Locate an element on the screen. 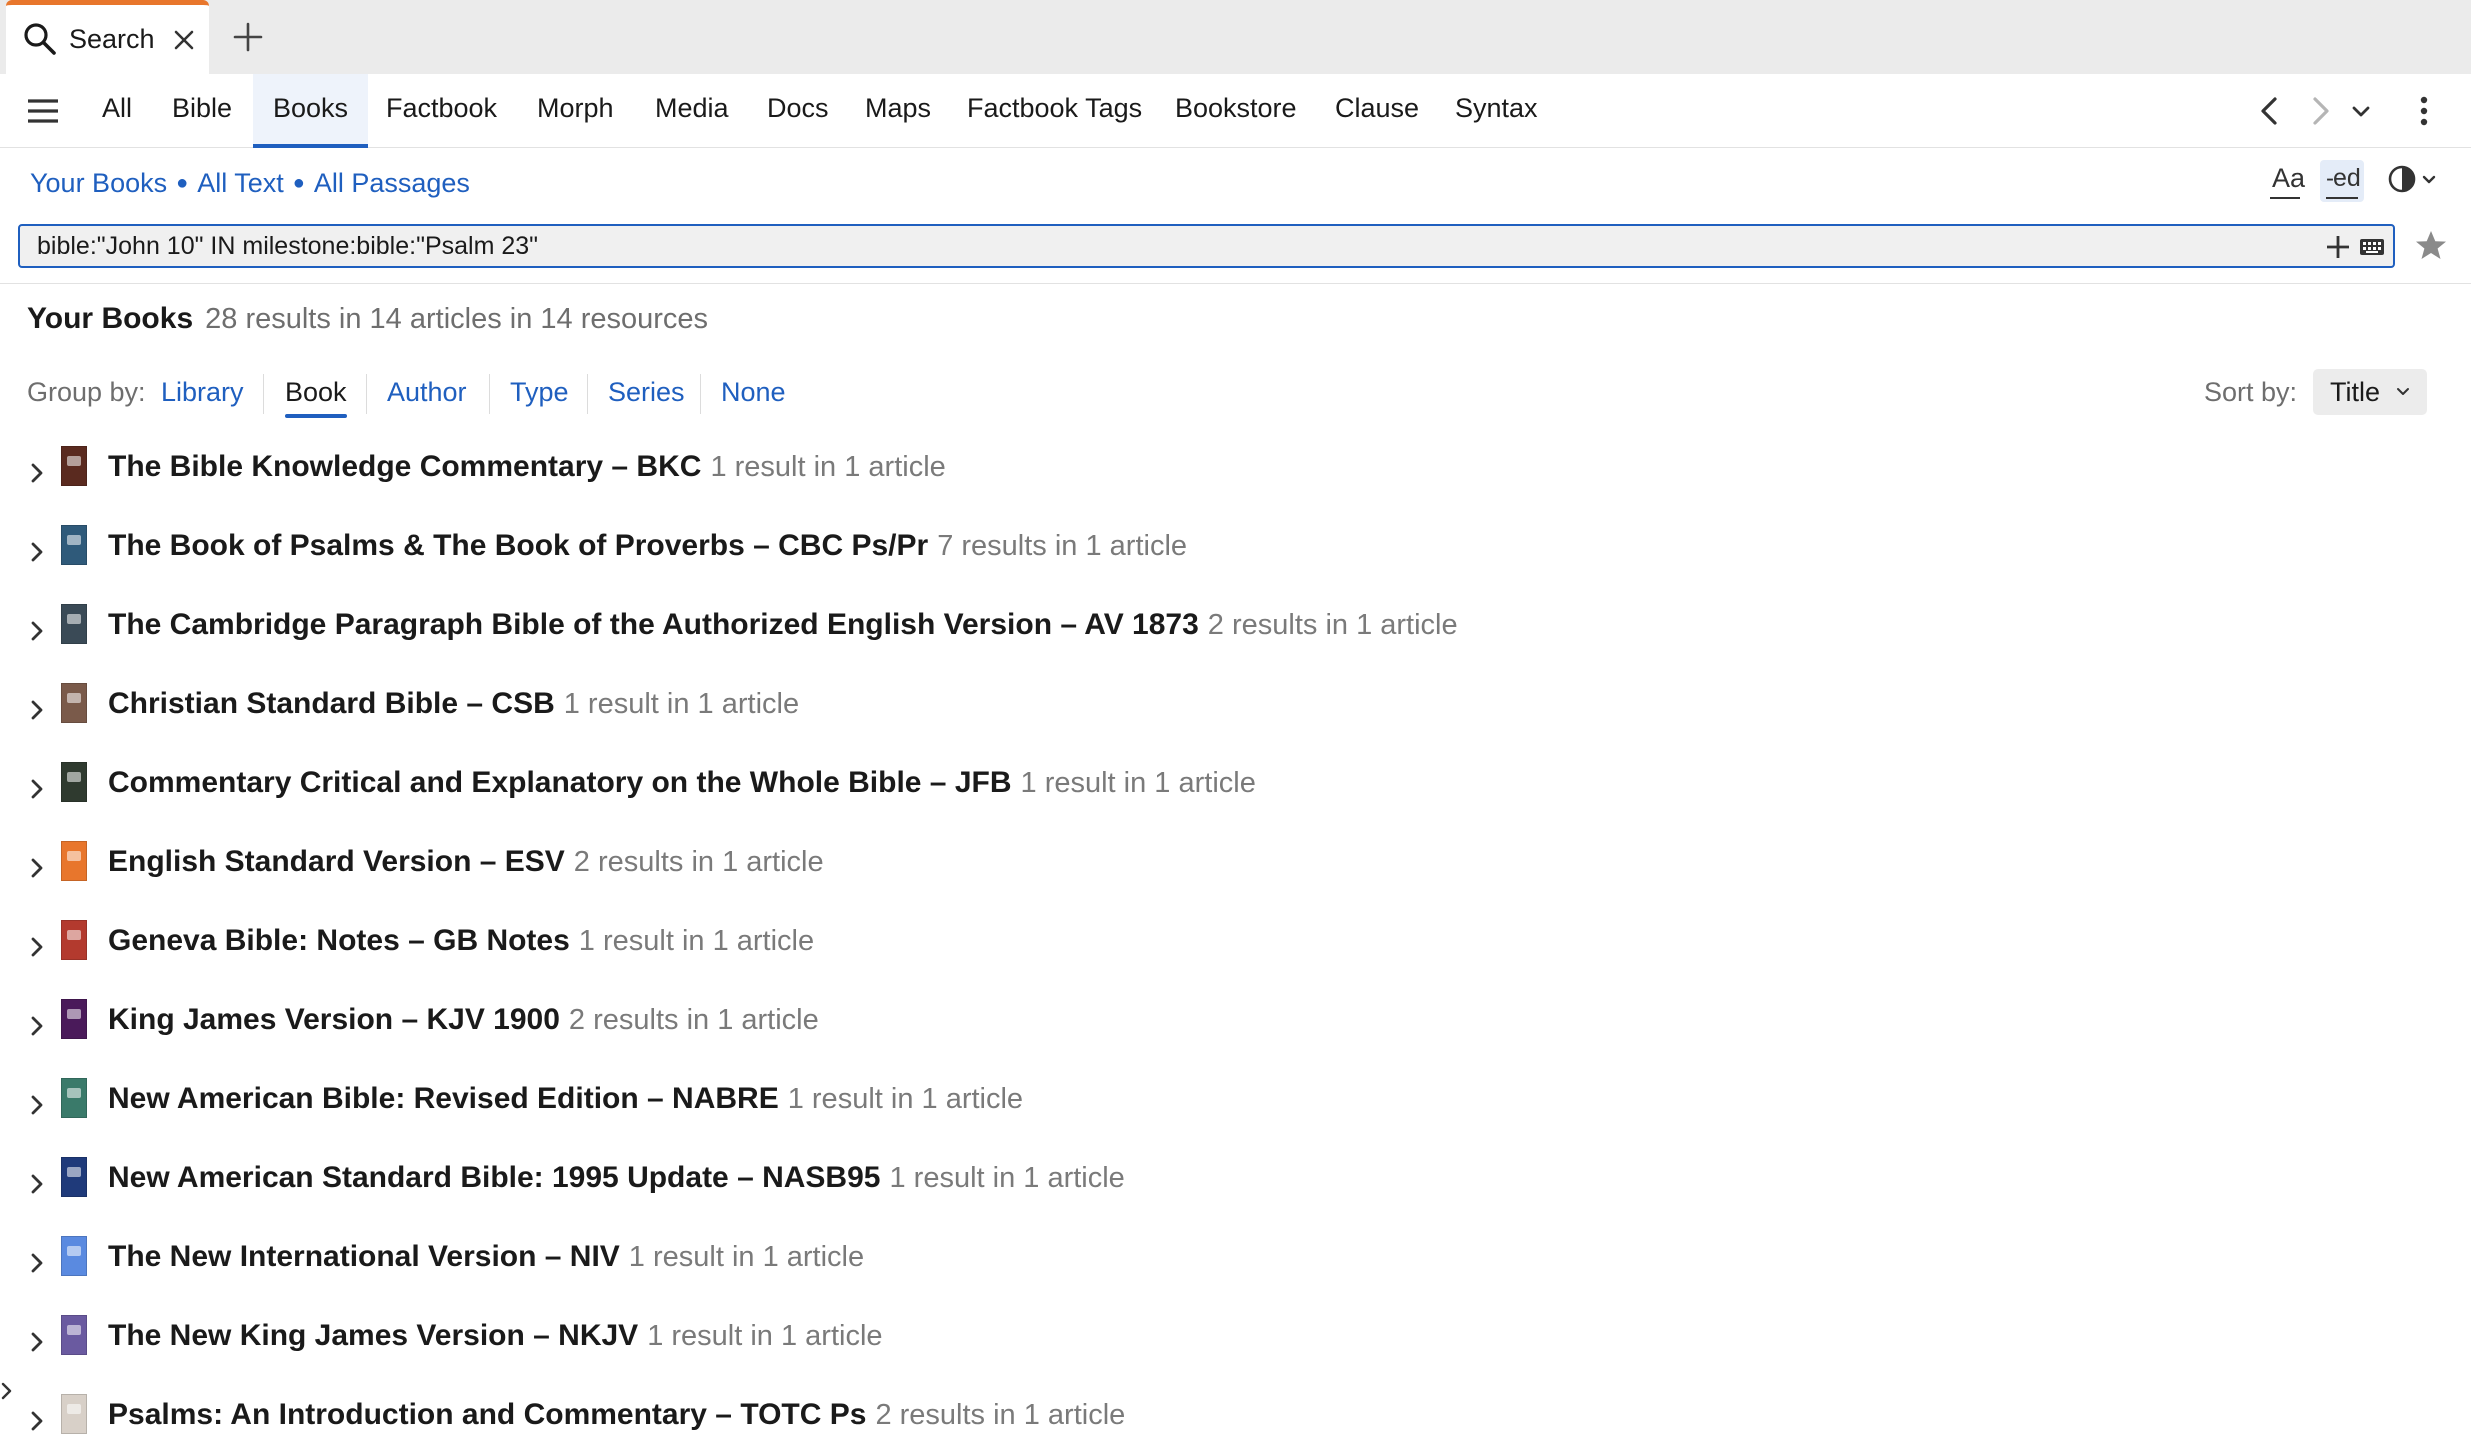 The height and width of the screenshot is (1440, 2471). edit-highlight-button: - ed is located at coordinates (2342, 181).